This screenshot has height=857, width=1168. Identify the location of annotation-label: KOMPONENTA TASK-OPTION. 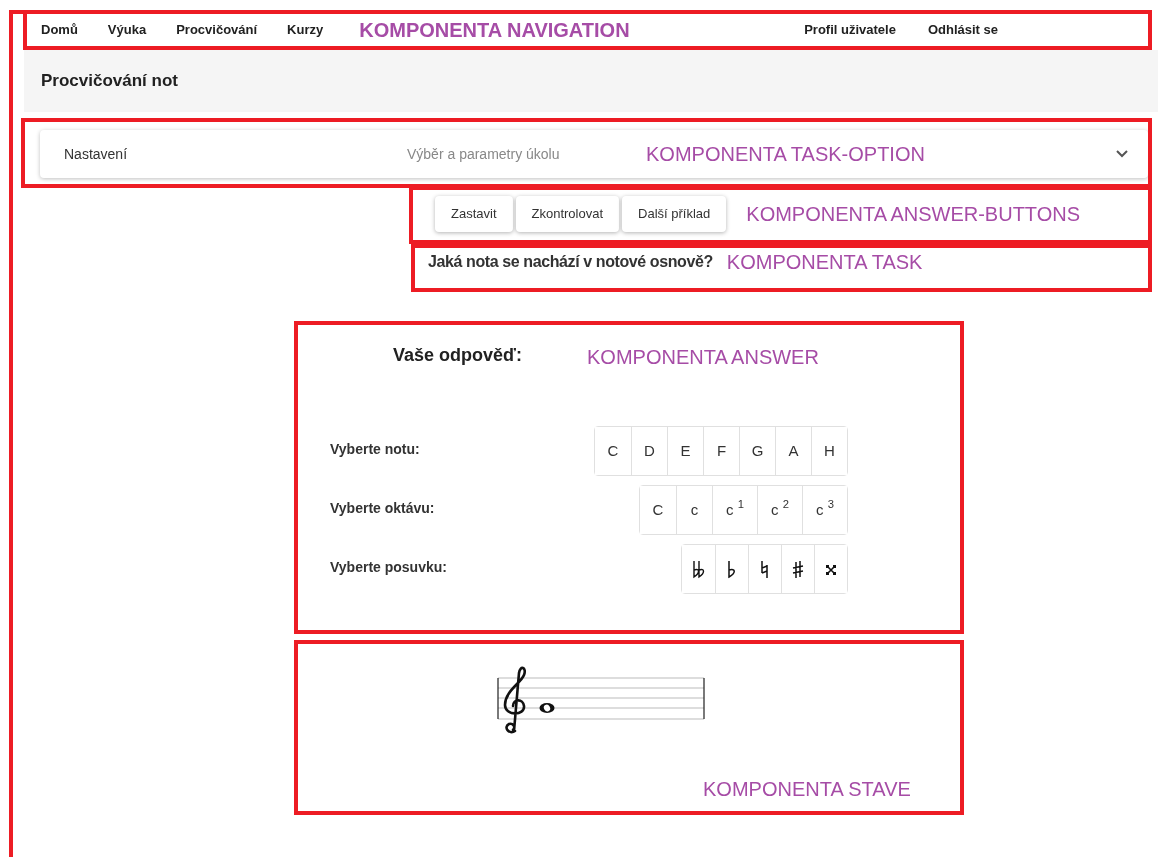
(785, 154).